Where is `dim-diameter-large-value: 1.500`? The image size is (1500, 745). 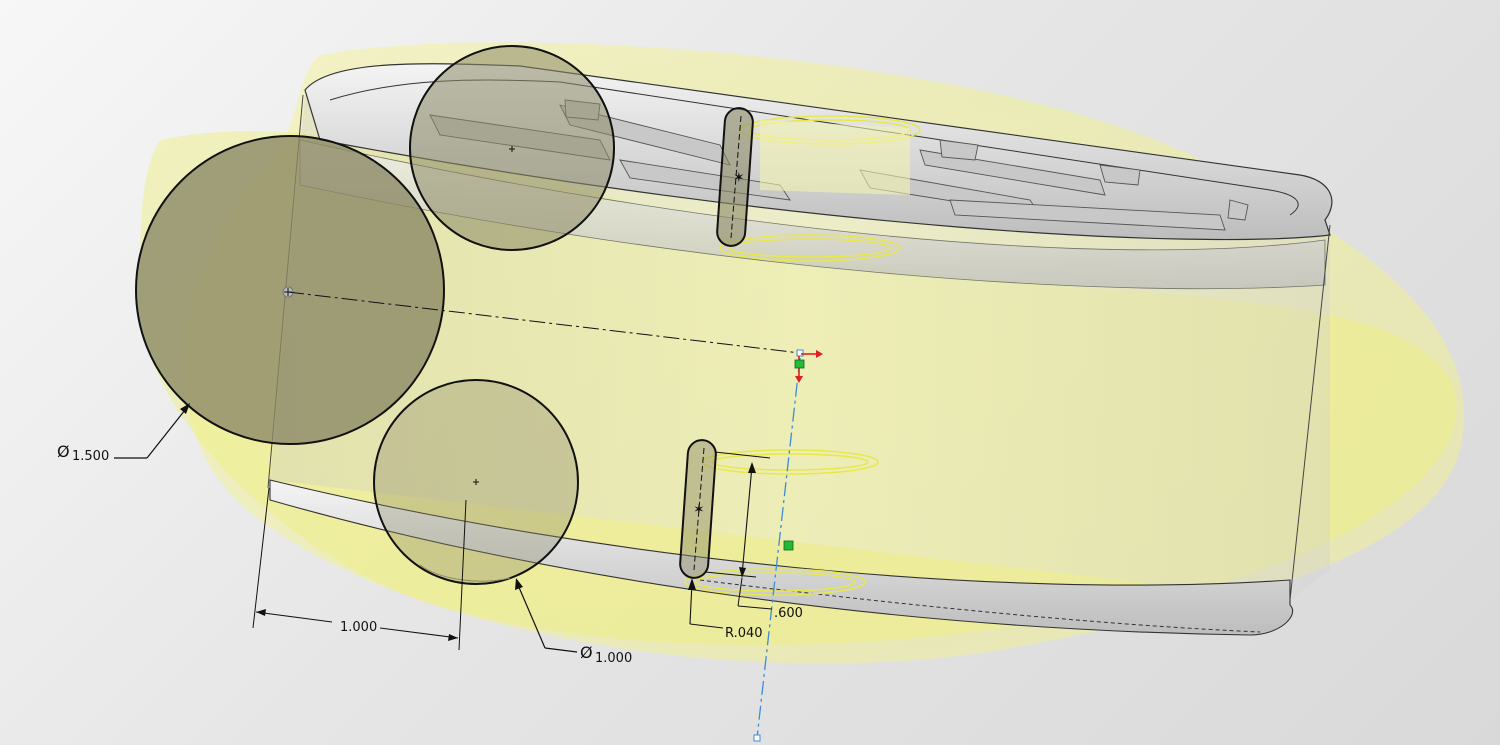 dim-diameter-large-value: 1.500 is located at coordinates (90, 456).